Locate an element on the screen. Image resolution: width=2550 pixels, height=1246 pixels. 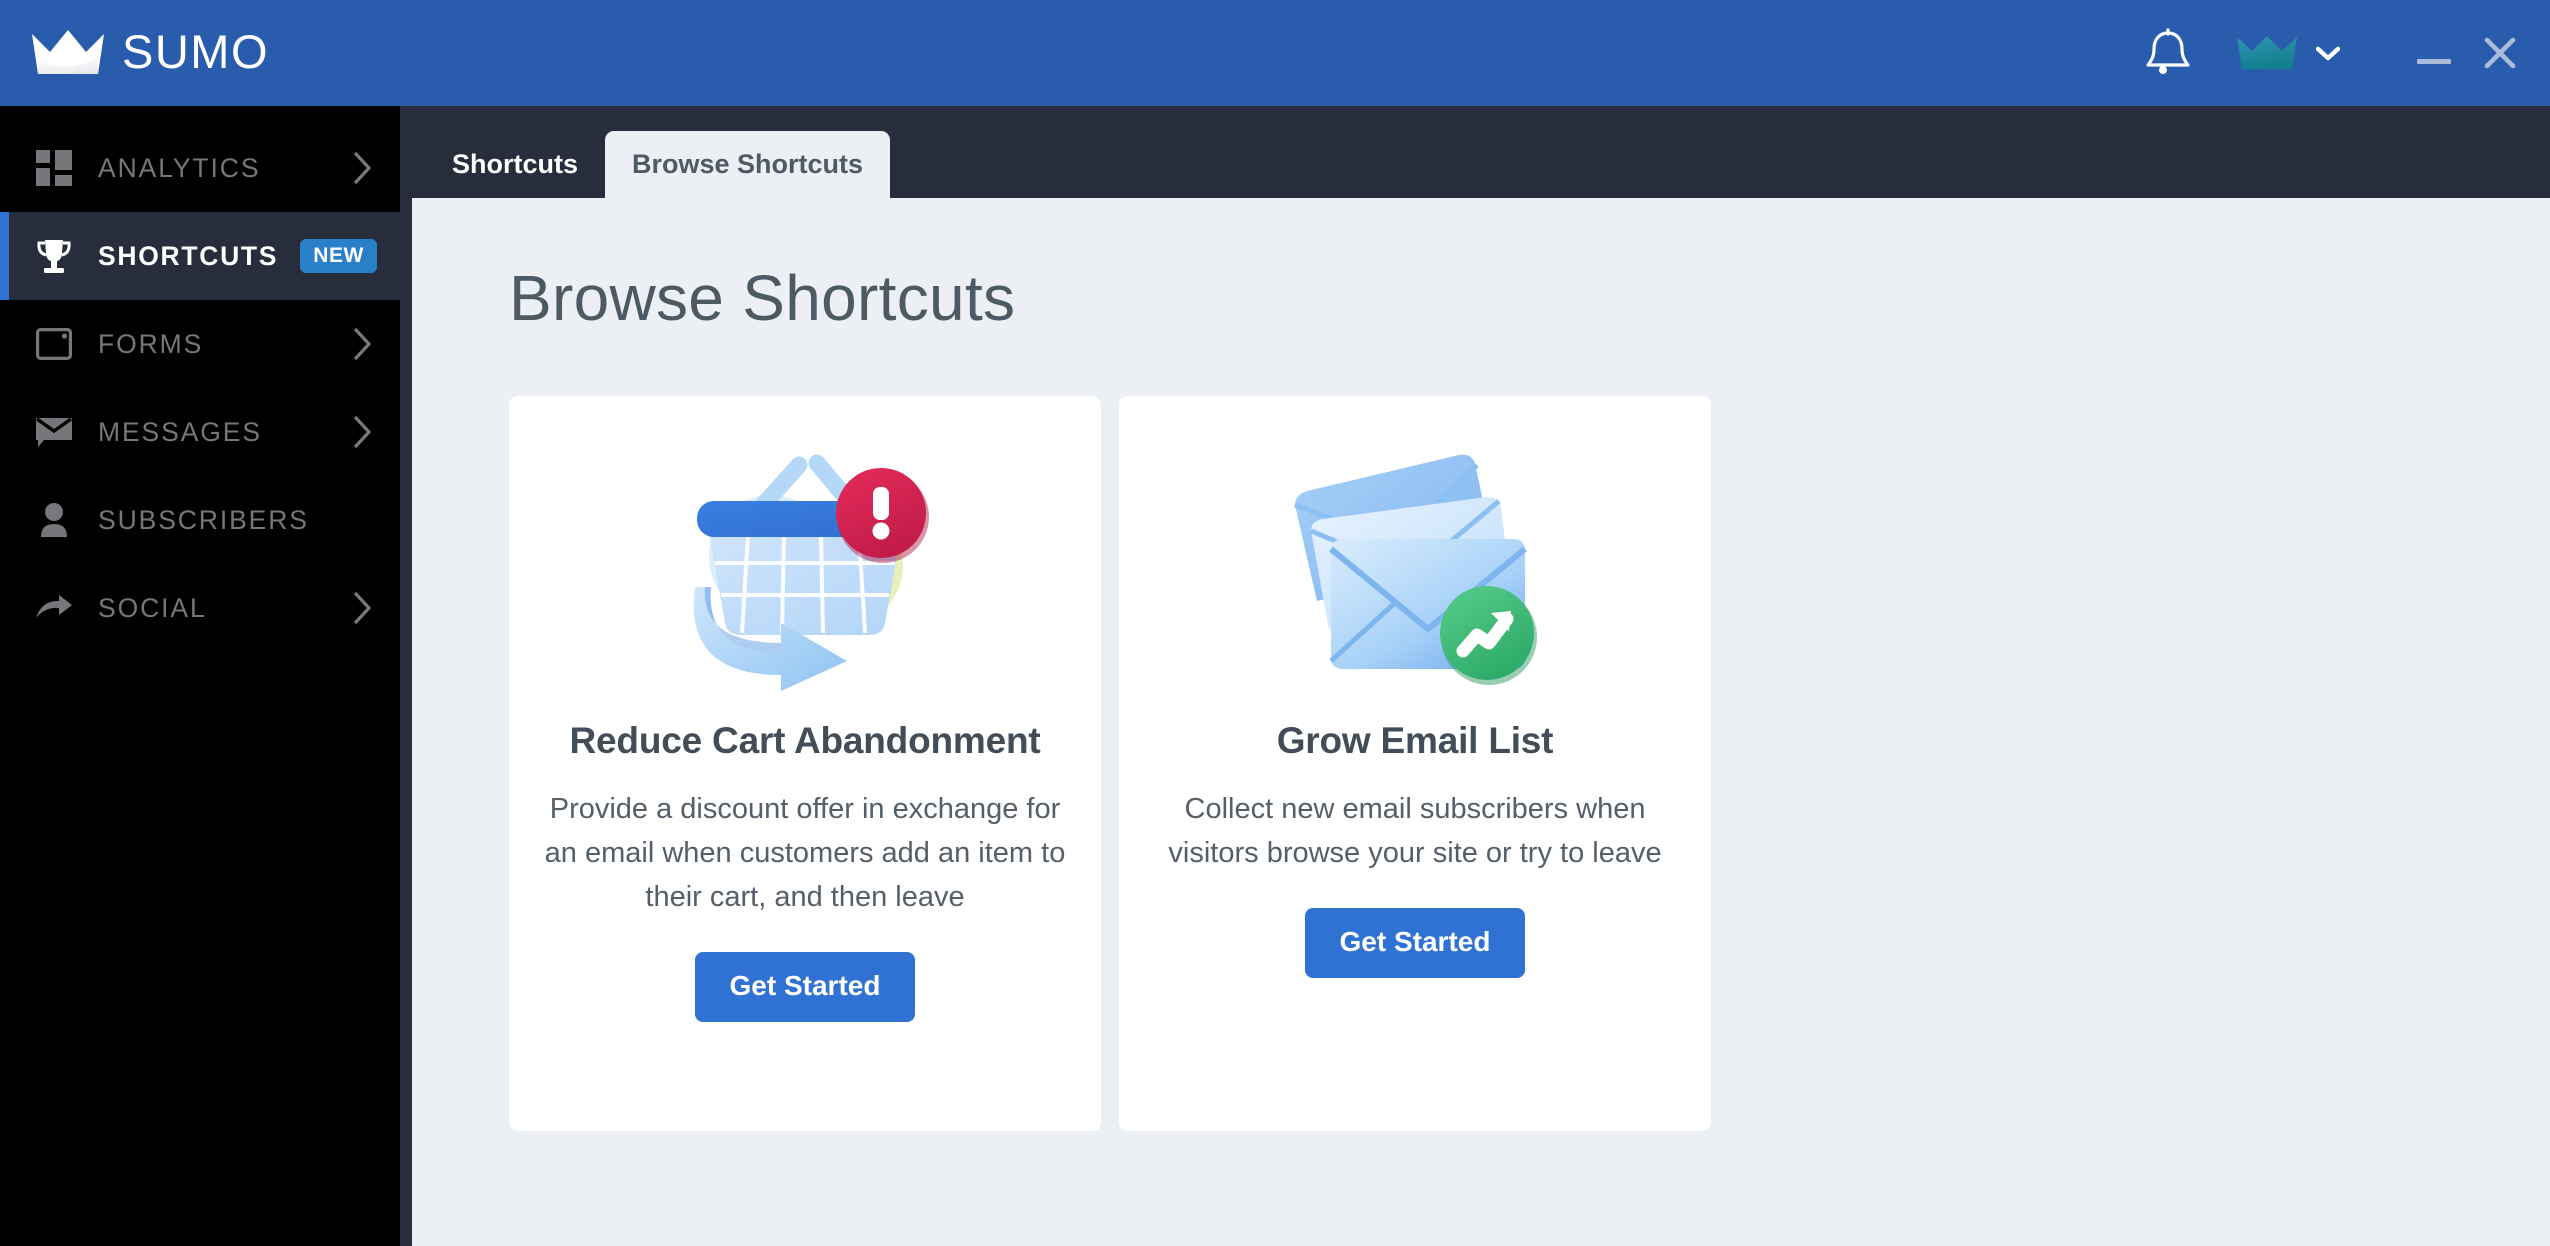
tab-browse-shortcuts: Browse Shortcuts is located at coordinates (748, 164).